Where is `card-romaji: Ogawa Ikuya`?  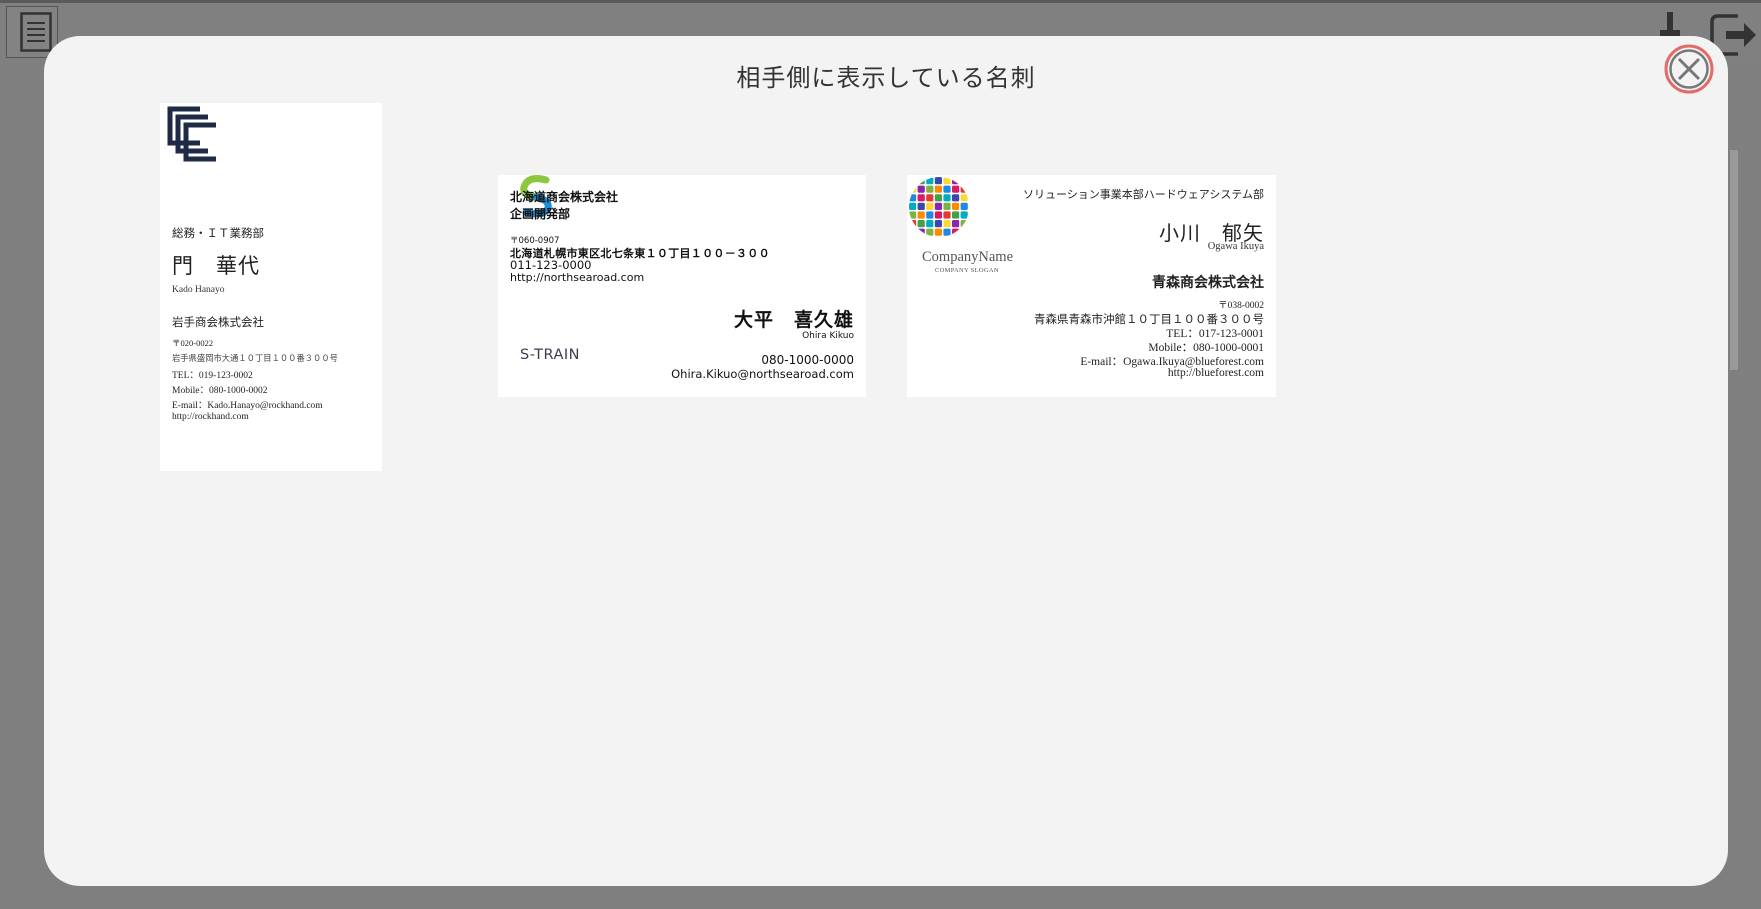
card-romaji: Ogawa Ikuya is located at coordinates (1235, 246).